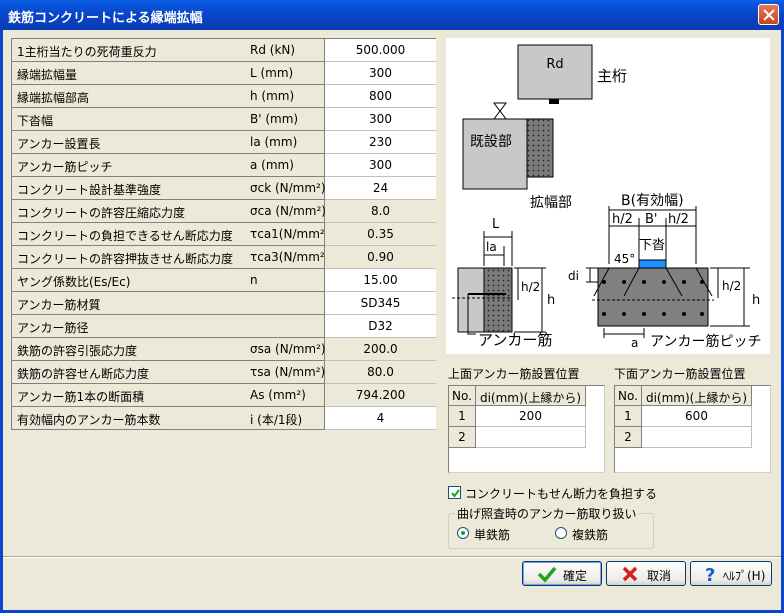 The image size is (784, 613). Describe the element at coordinates (47, 75) in the screenshot. I see `param-name: 縁端拡幅量` at that location.